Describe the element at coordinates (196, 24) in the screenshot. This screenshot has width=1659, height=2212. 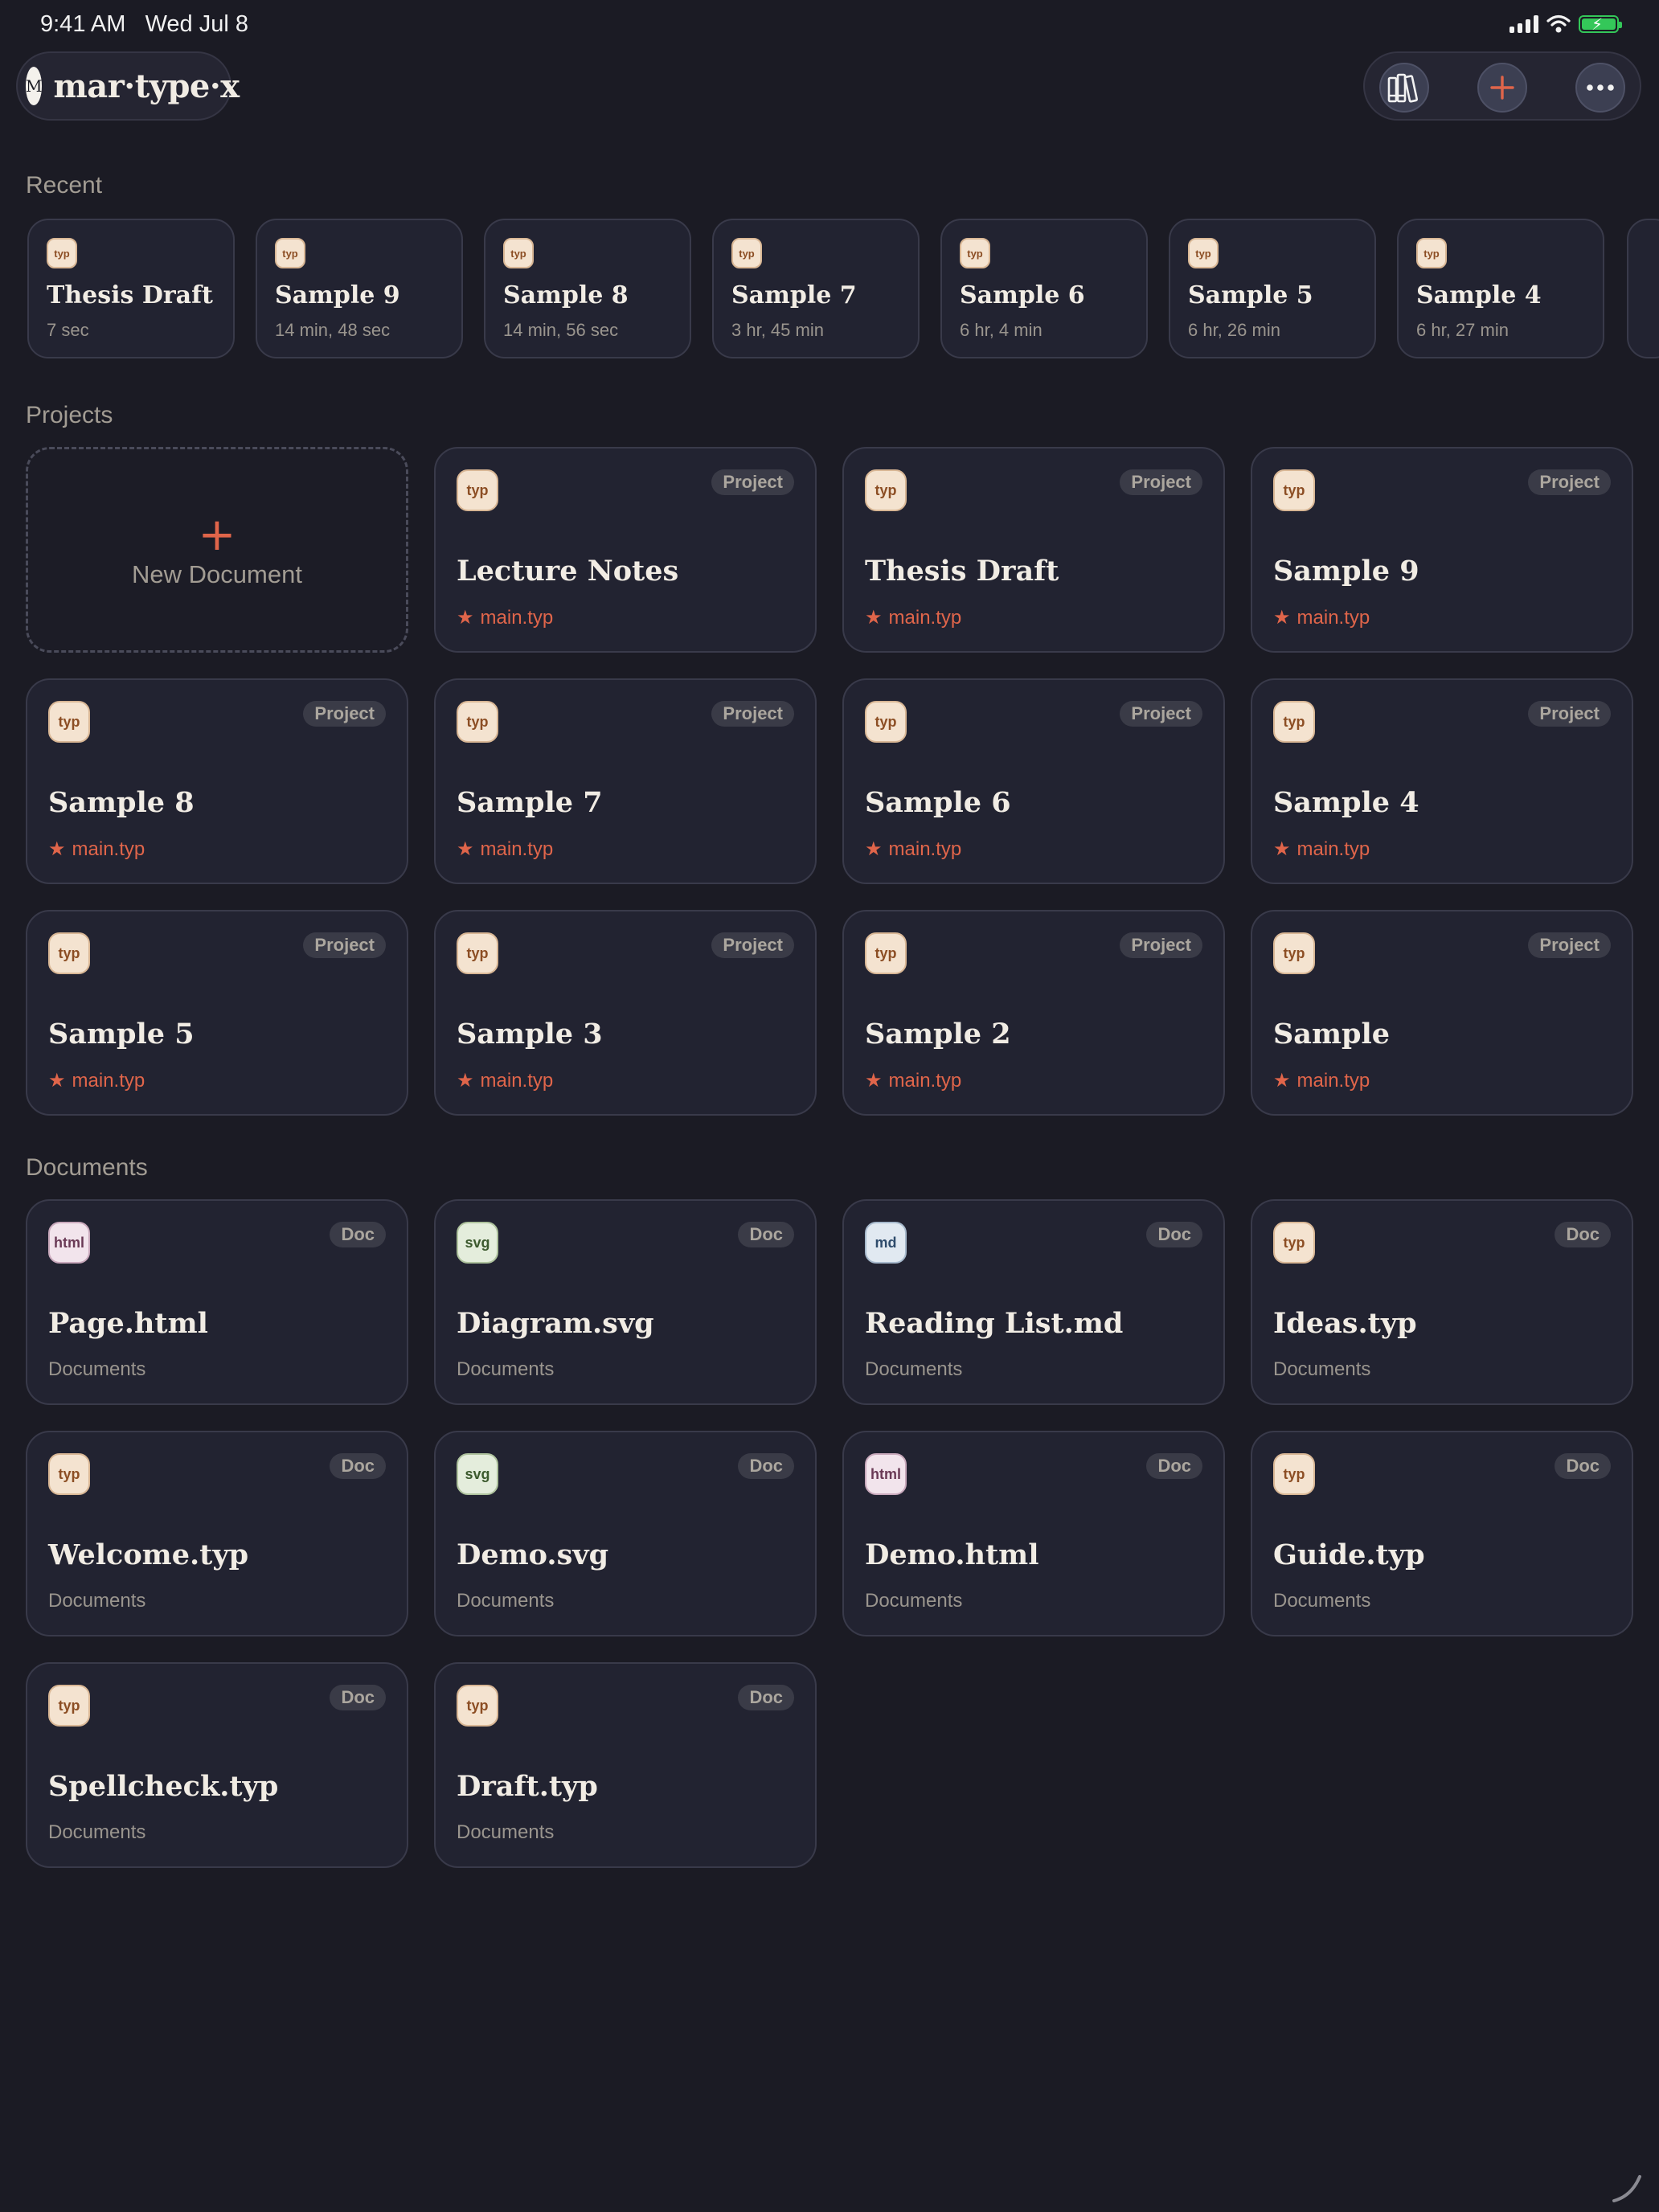
I see `status-date: Wed Jul 8` at that location.